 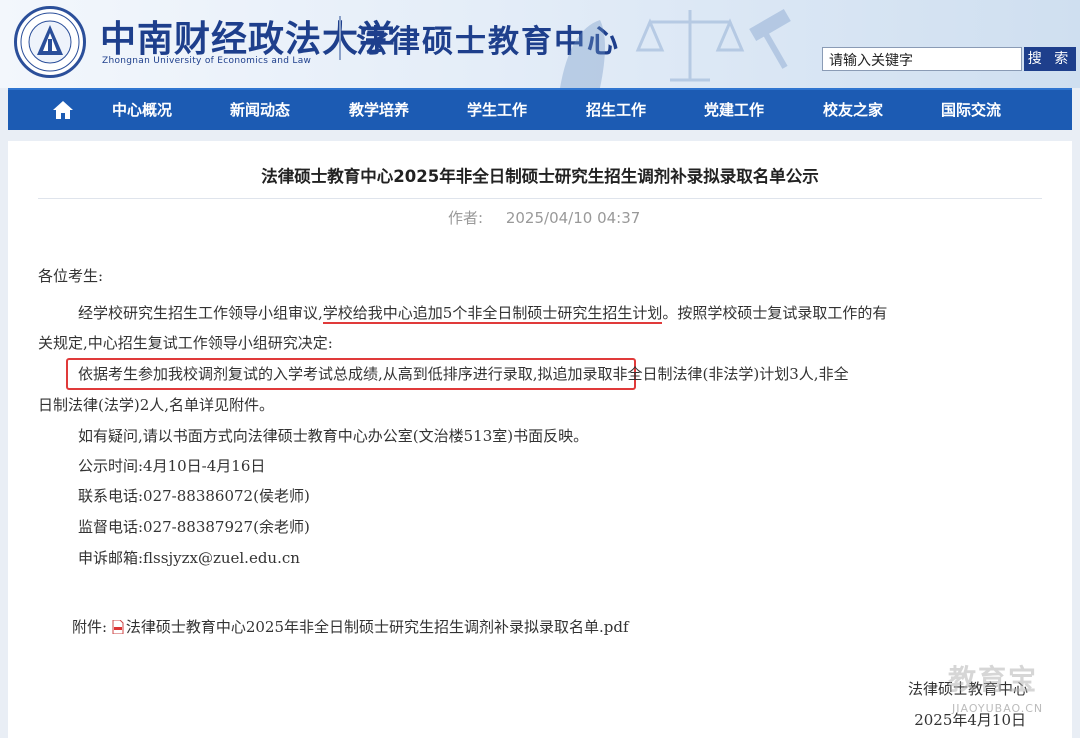 What do you see at coordinates (379, 110) in the screenshot?
I see `nav-item-teaching: 教学培养` at bounding box center [379, 110].